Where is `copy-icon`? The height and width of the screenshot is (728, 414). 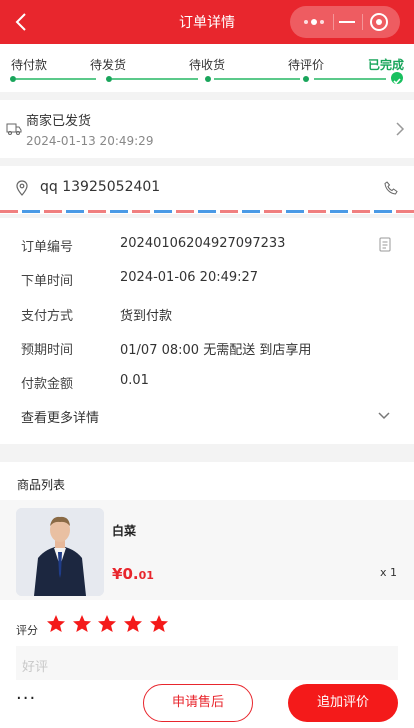 copy-icon is located at coordinates (385, 244).